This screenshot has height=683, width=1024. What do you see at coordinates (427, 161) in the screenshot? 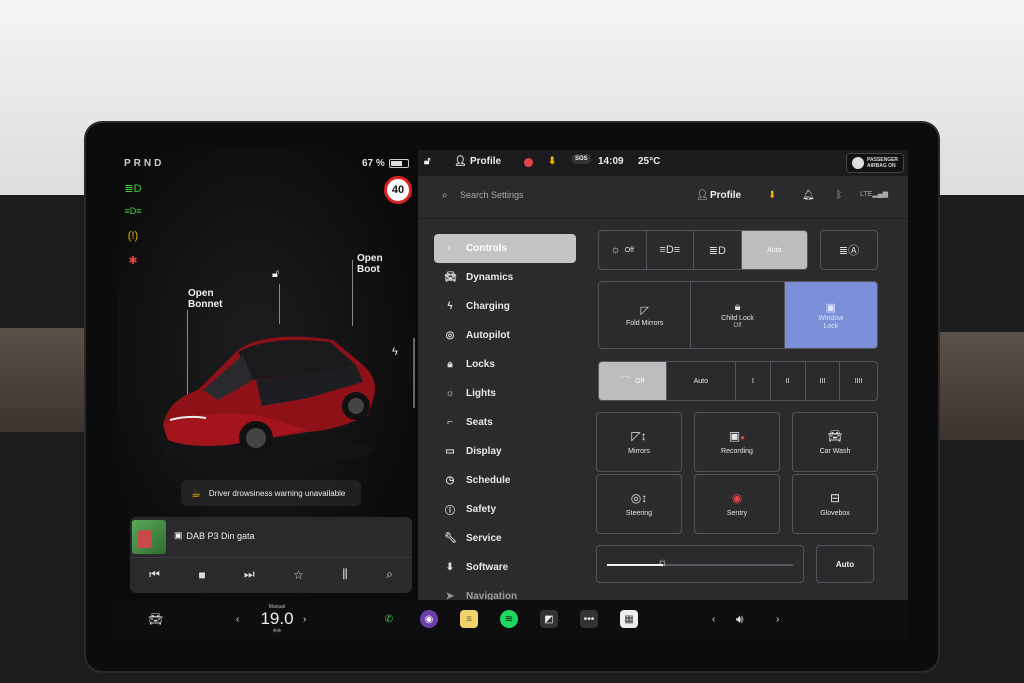
I see `lock-status-icon: 🔓︎` at bounding box center [427, 161].